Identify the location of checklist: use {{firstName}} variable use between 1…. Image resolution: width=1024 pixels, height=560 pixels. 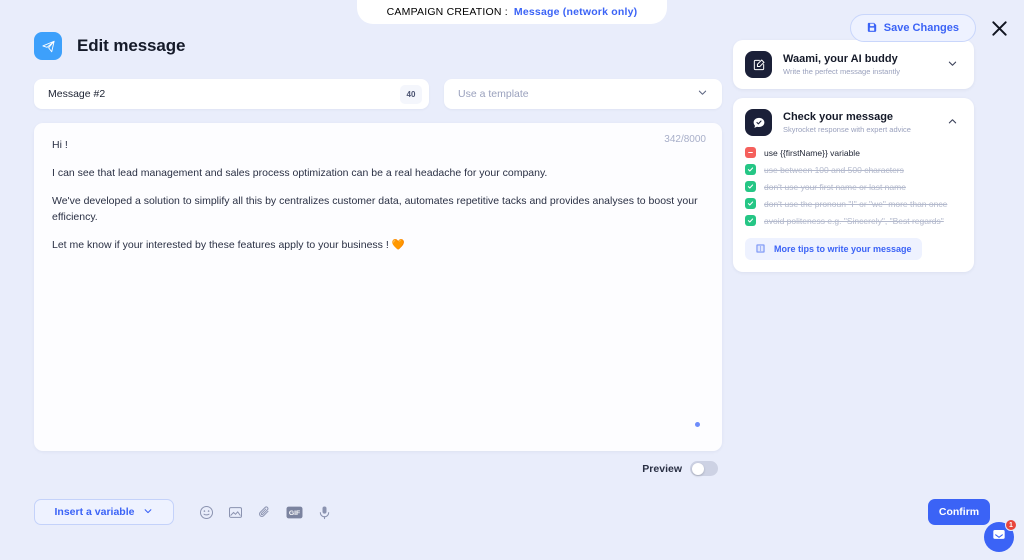
(853, 209).